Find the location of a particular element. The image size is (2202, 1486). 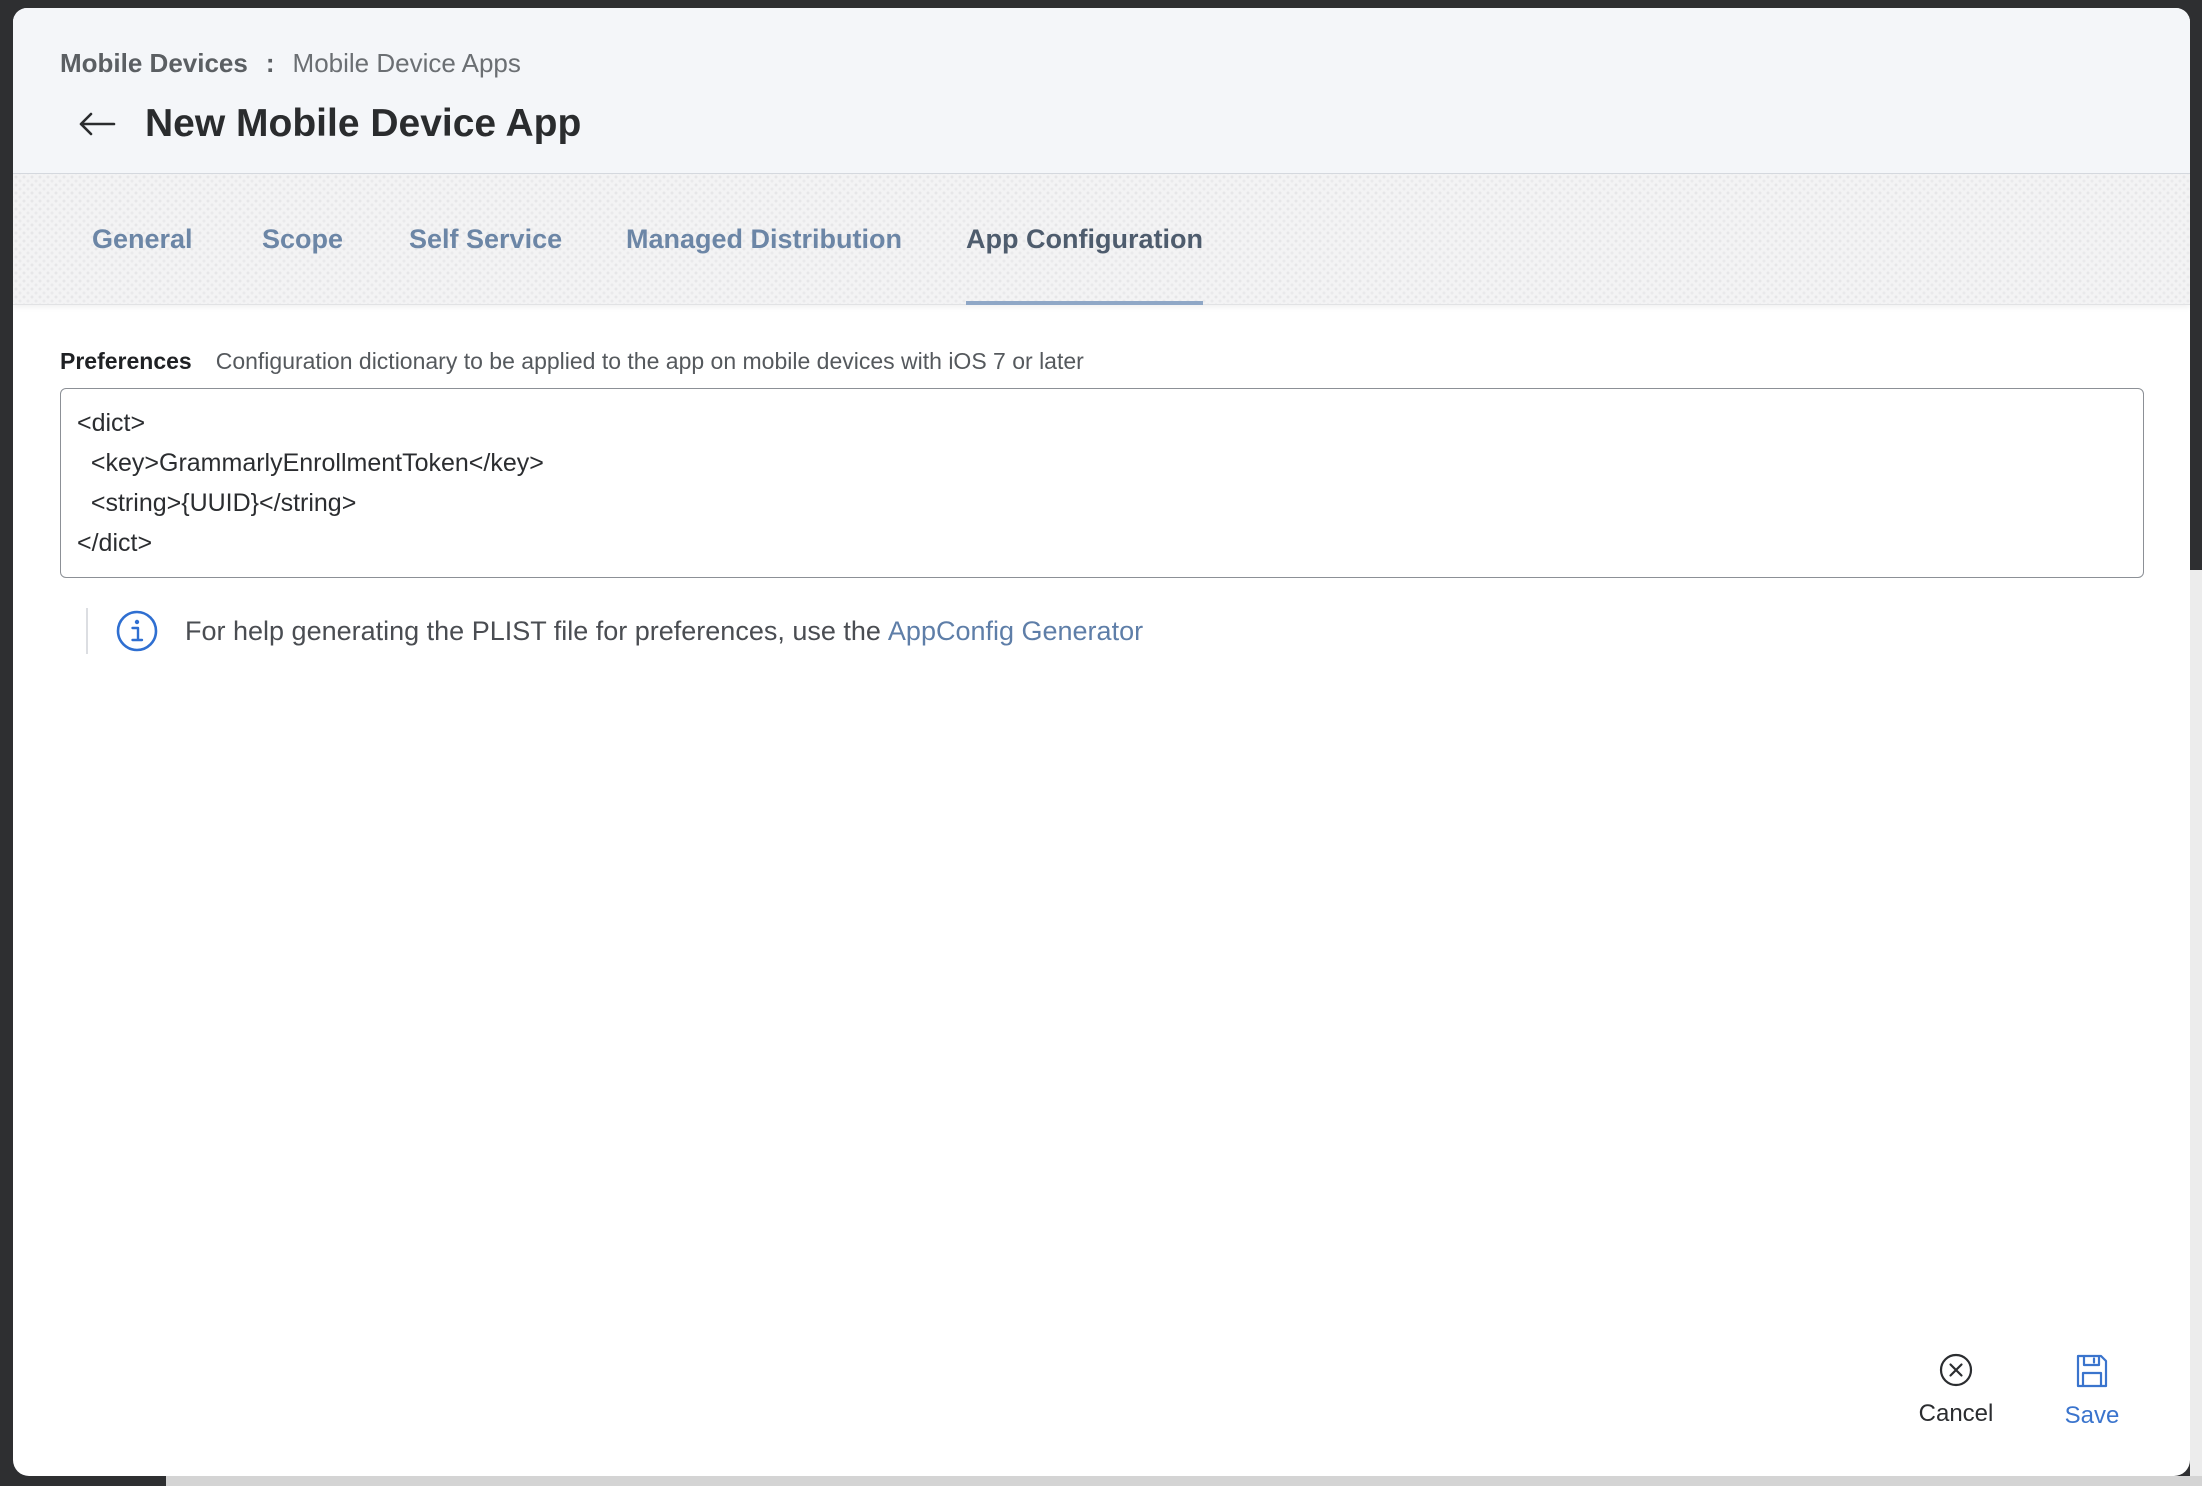

background-panel-edge-bottom is located at coordinates (1184, 1481).